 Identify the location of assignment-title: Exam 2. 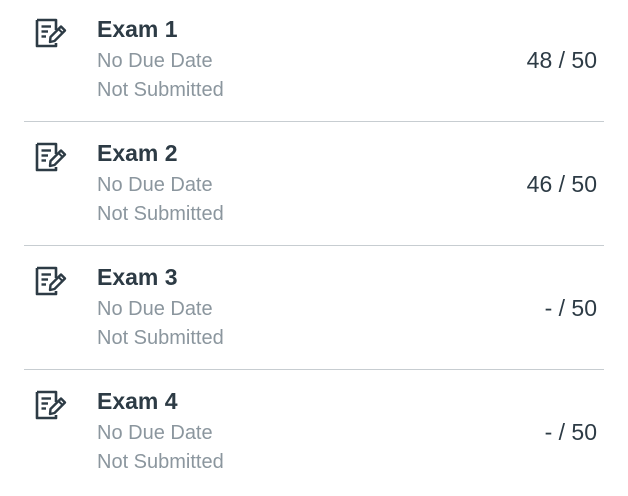
(137, 153).